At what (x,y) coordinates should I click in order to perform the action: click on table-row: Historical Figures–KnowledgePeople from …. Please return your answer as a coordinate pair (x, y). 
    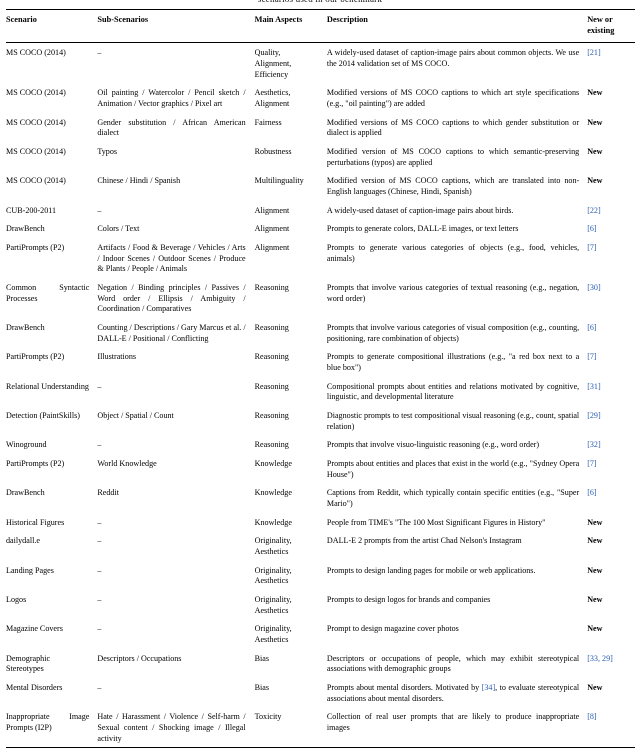
    Looking at the image, I should click on (320, 522).